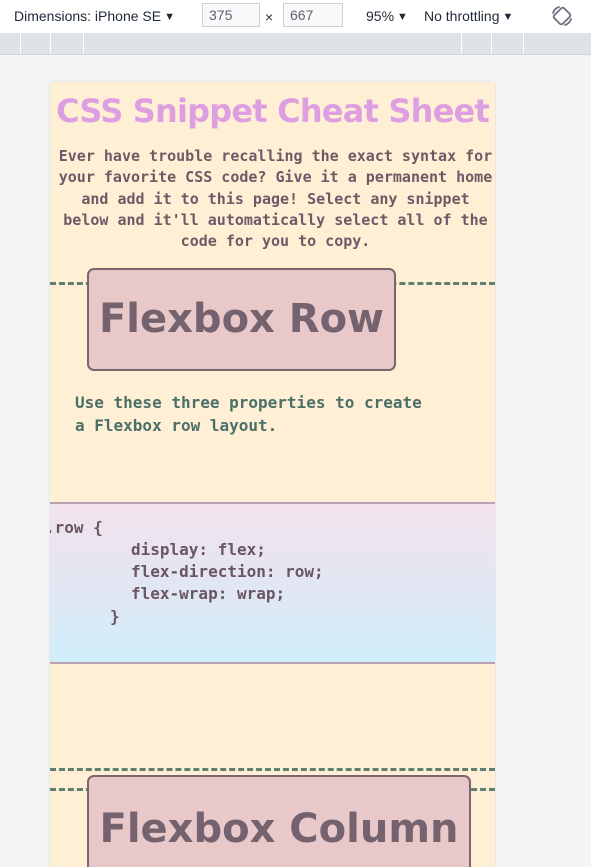 This screenshot has width=591, height=867. I want to click on section-divider, so click(272, 769).